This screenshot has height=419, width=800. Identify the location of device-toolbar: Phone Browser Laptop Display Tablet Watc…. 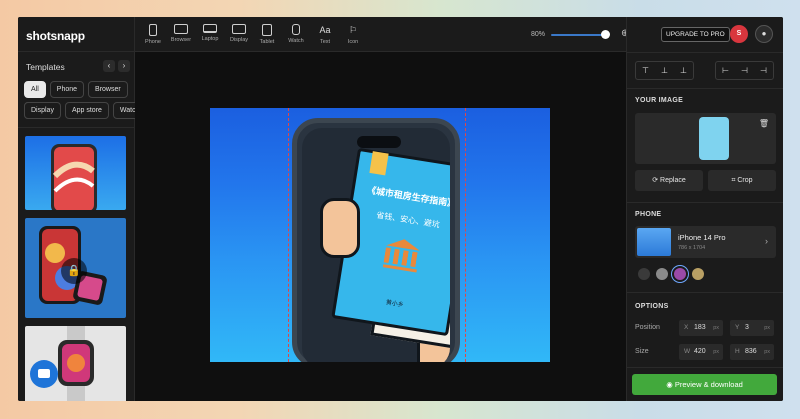
(382, 34).